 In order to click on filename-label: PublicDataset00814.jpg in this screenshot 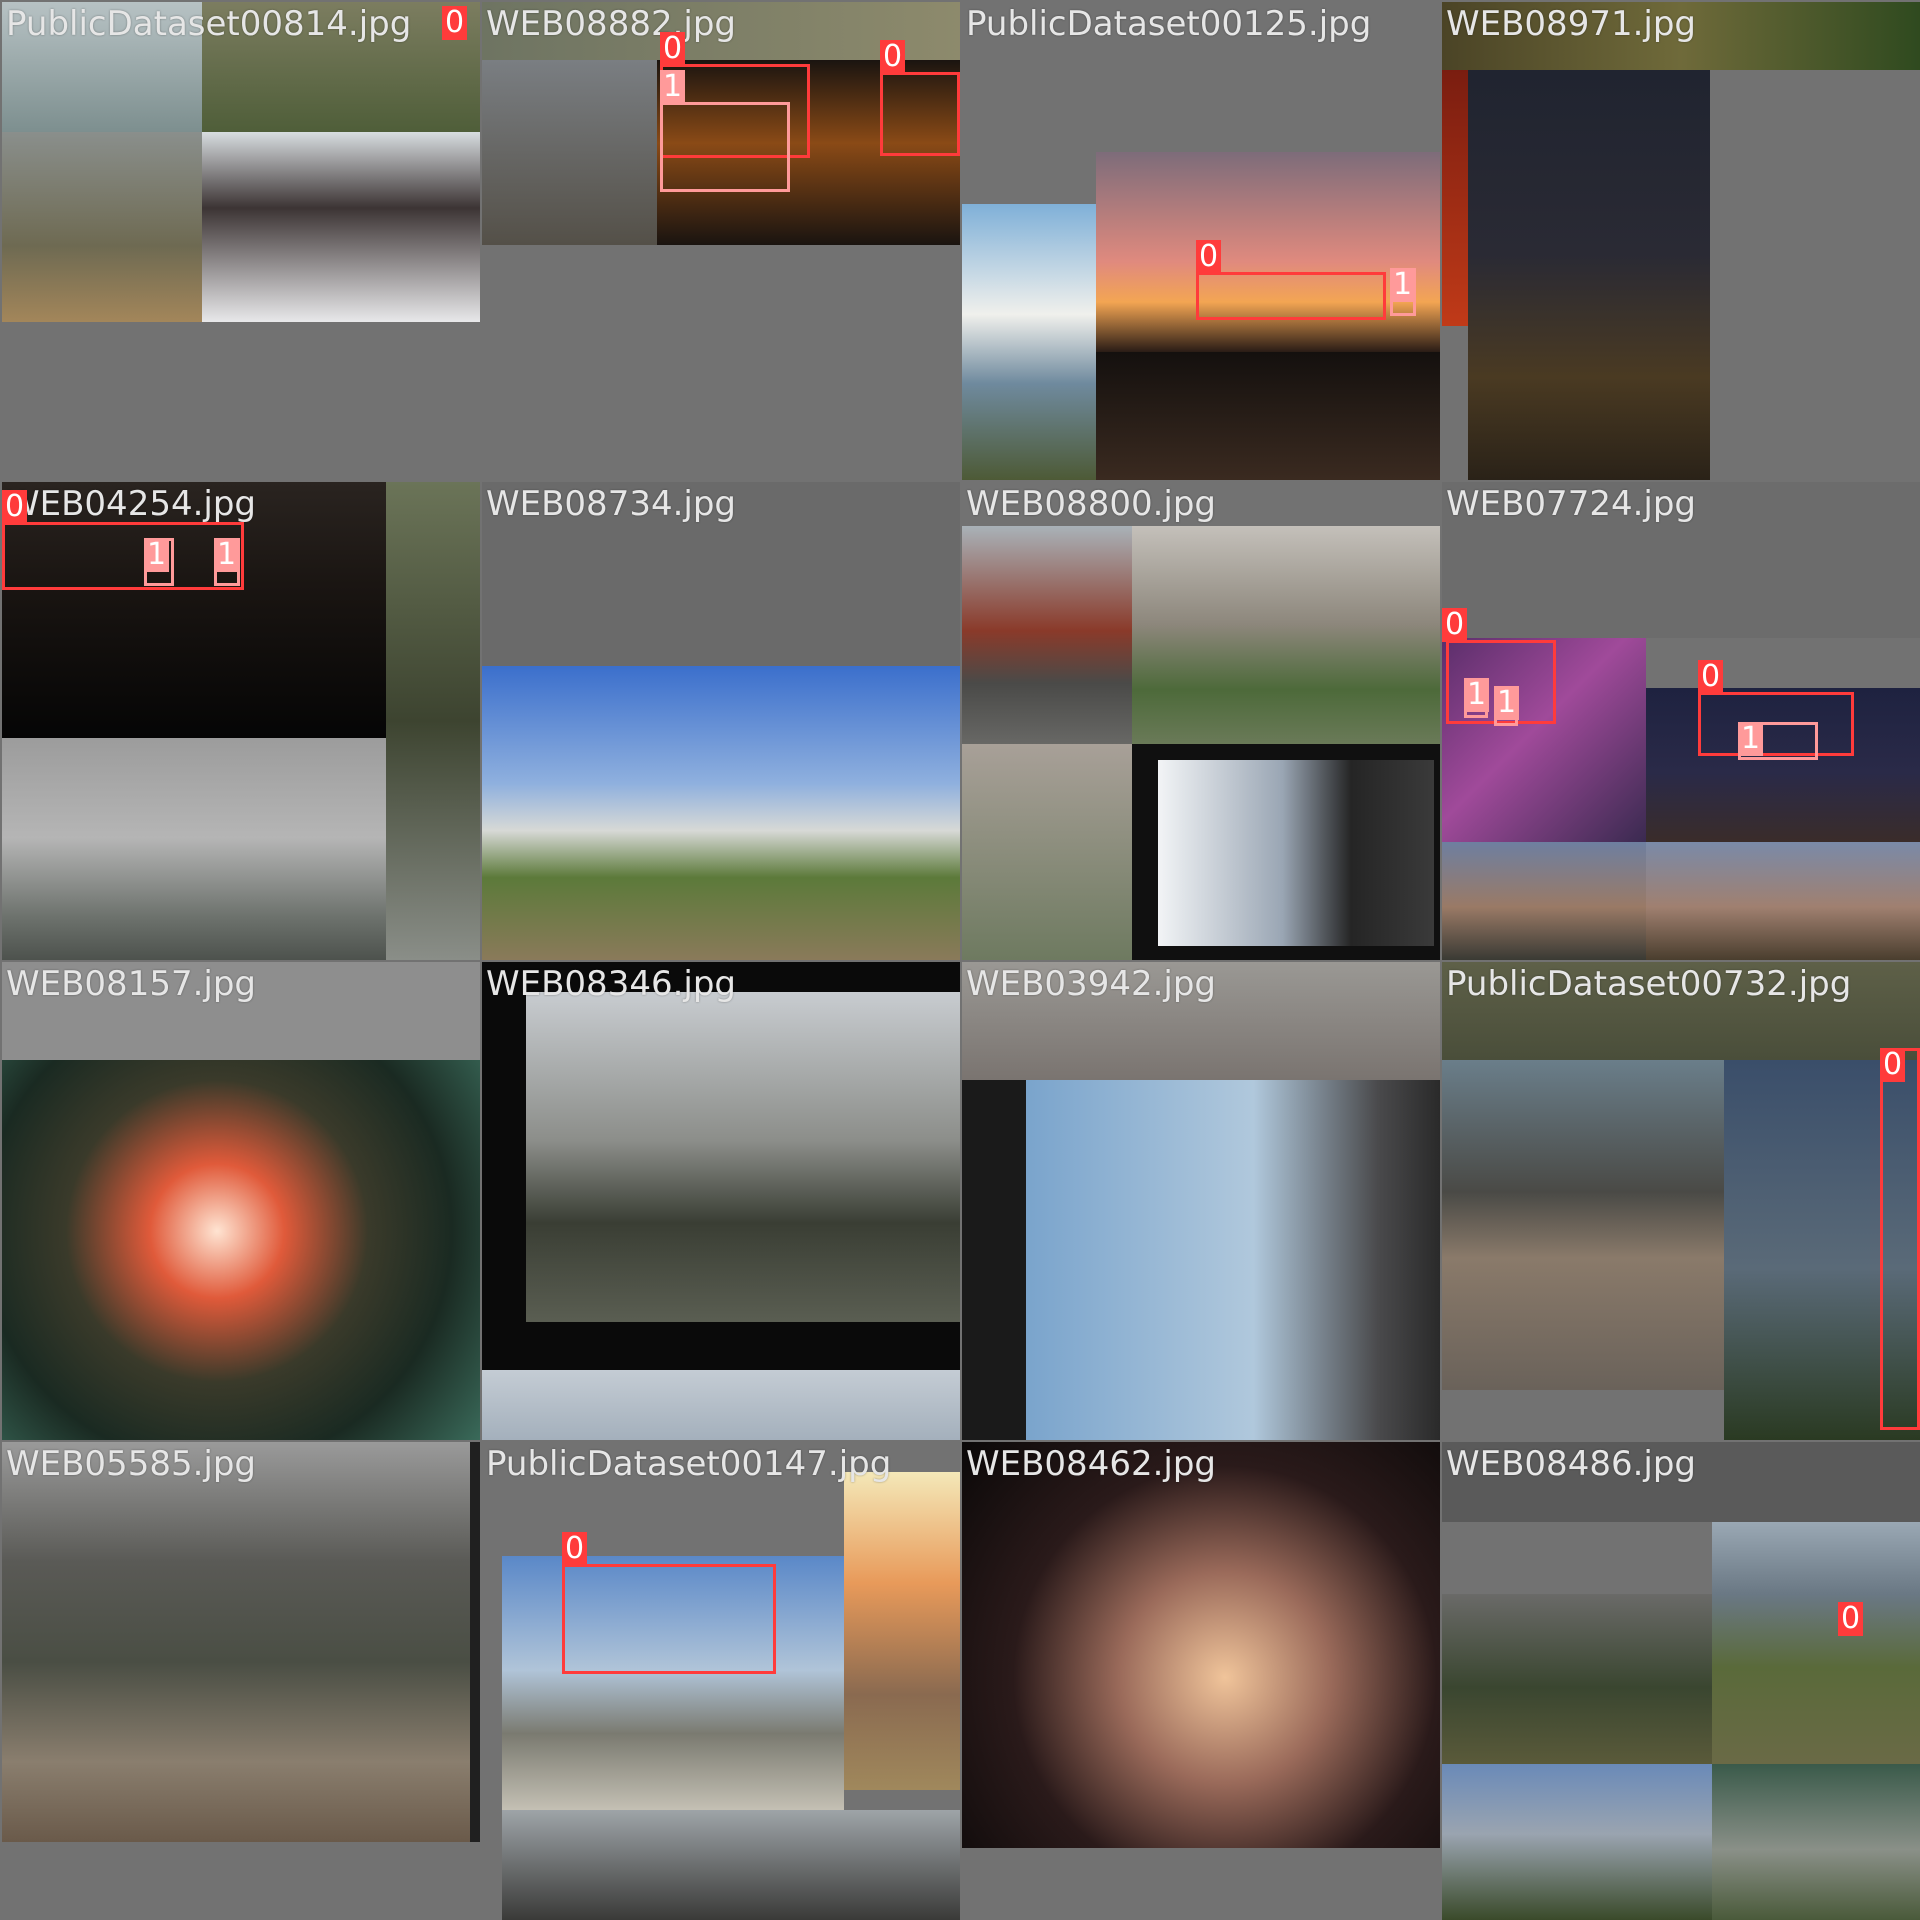, I will do `click(209, 24)`.